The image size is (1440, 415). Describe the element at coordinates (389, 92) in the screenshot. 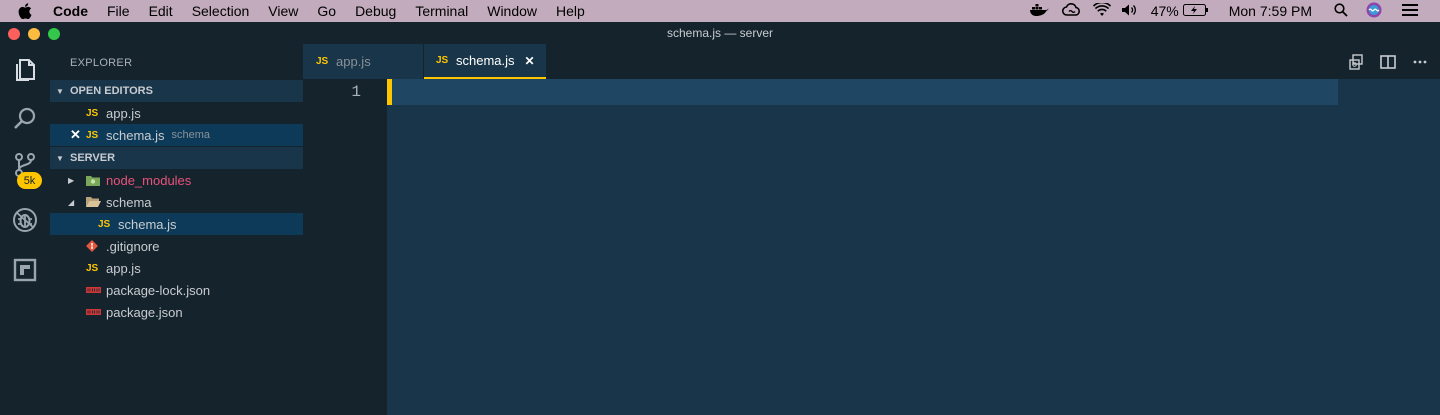

I see `text-cursor` at that location.